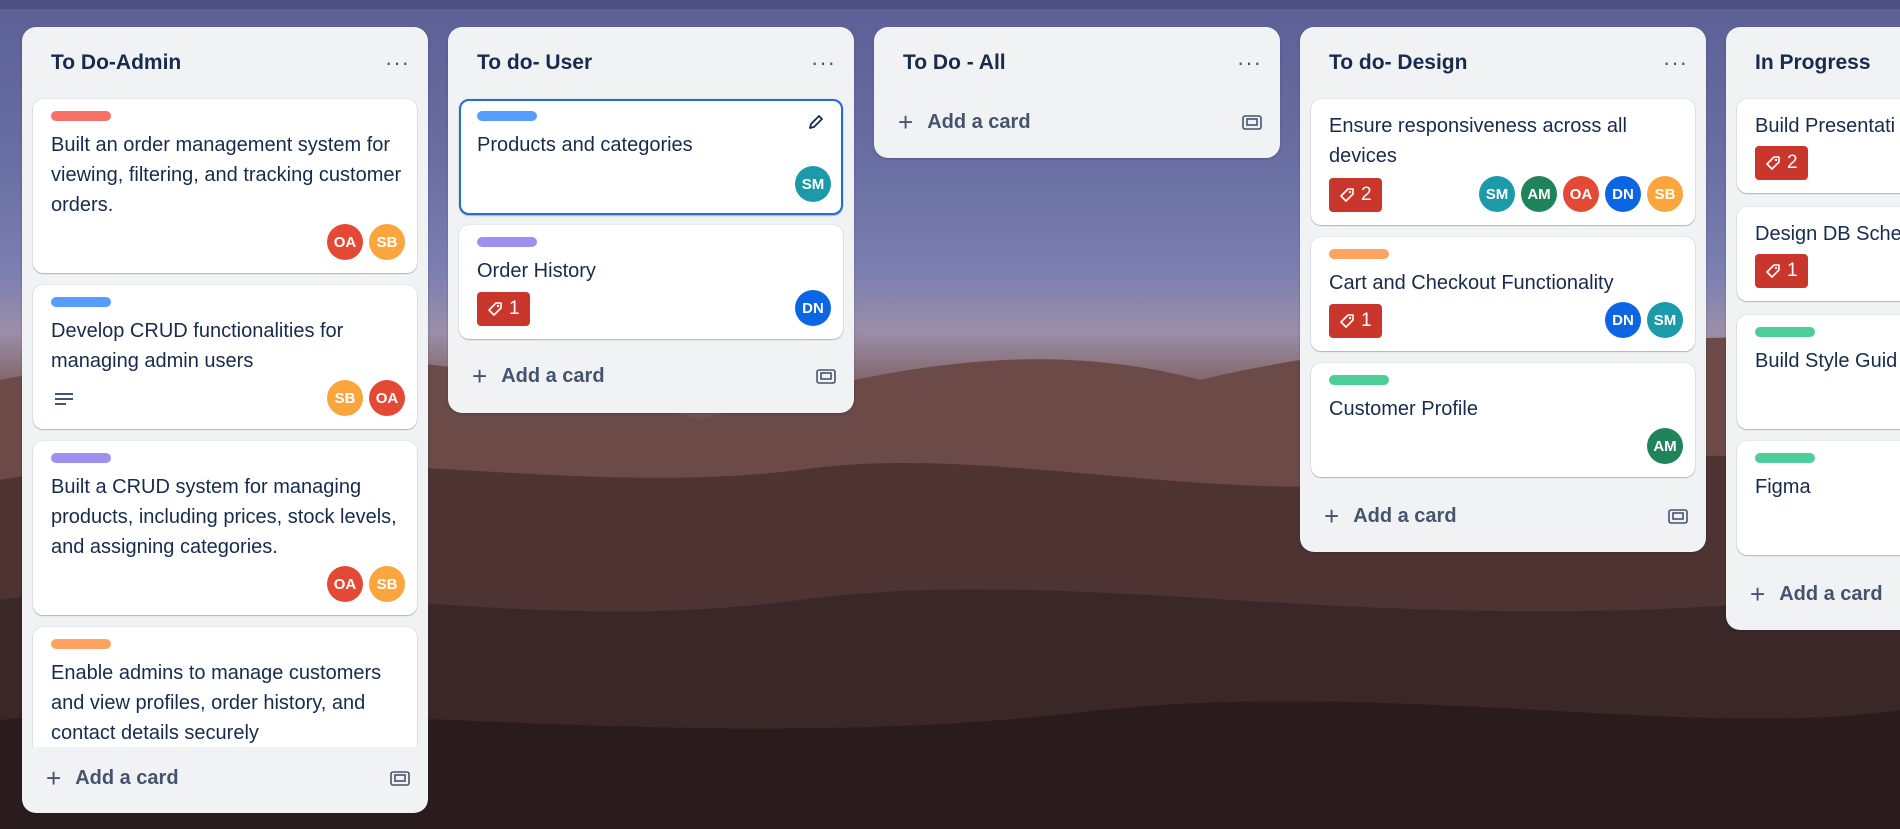 This screenshot has height=829, width=1900. I want to click on card: Cart and Checkout Functionality 1 DN SM, so click(1503, 294).